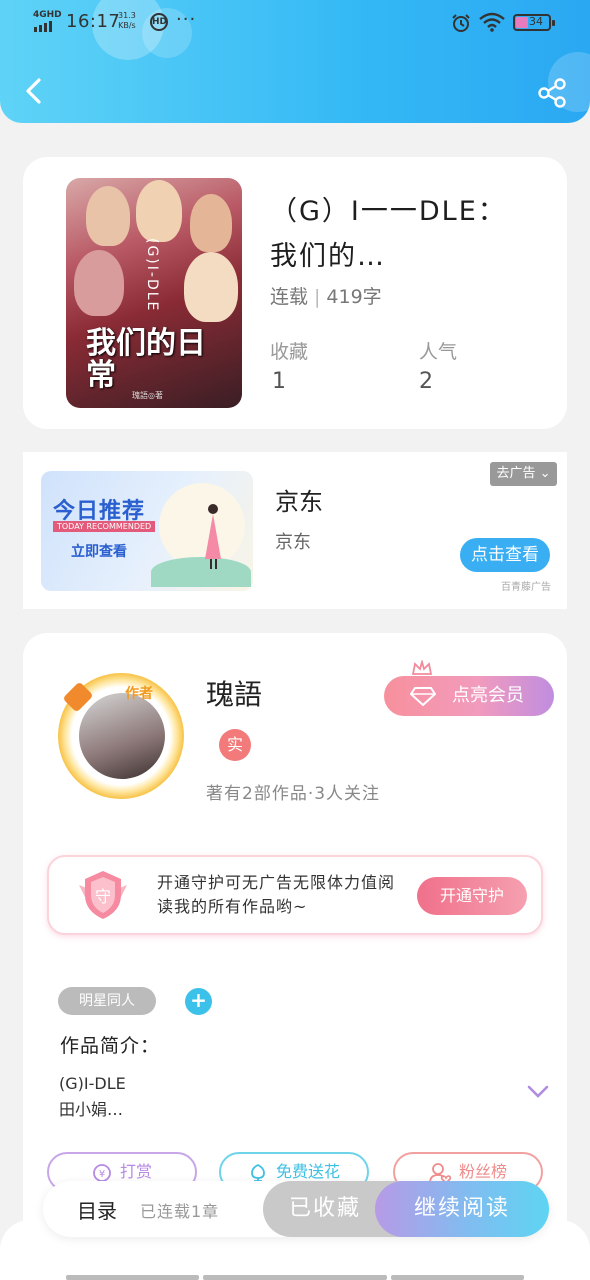  What do you see at coordinates (534, 22) in the screenshot?
I see `battery-icon: 34` at bounding box center [534, 22].